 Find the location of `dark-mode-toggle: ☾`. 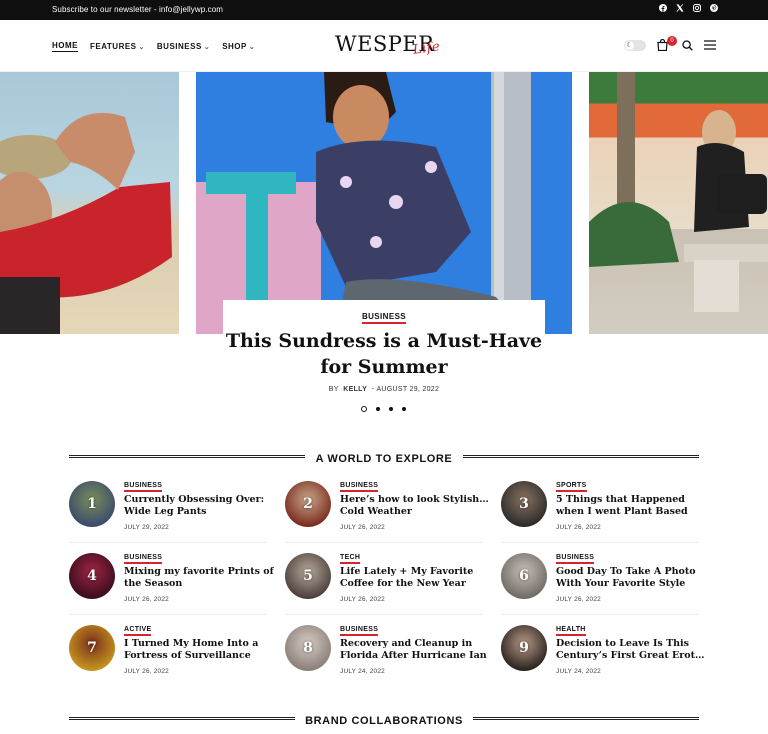

dark-mode-toggle: ☾ is located at coordinates (635, 45).